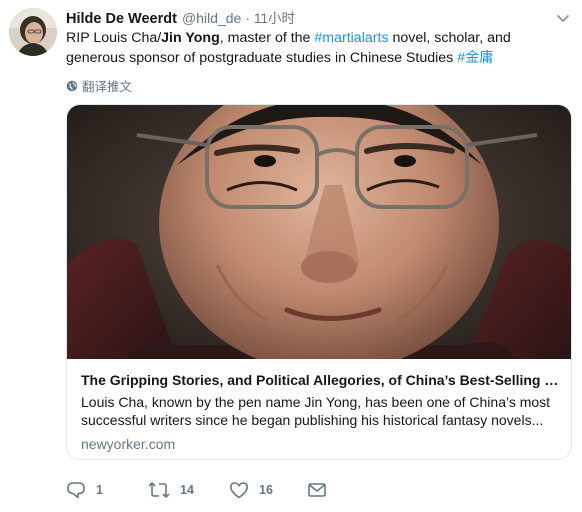 The image size is (582, 512). Describe the element at coordinates (211, 18) in the screenshot. I see `author-handle: @hild_de` at that location.